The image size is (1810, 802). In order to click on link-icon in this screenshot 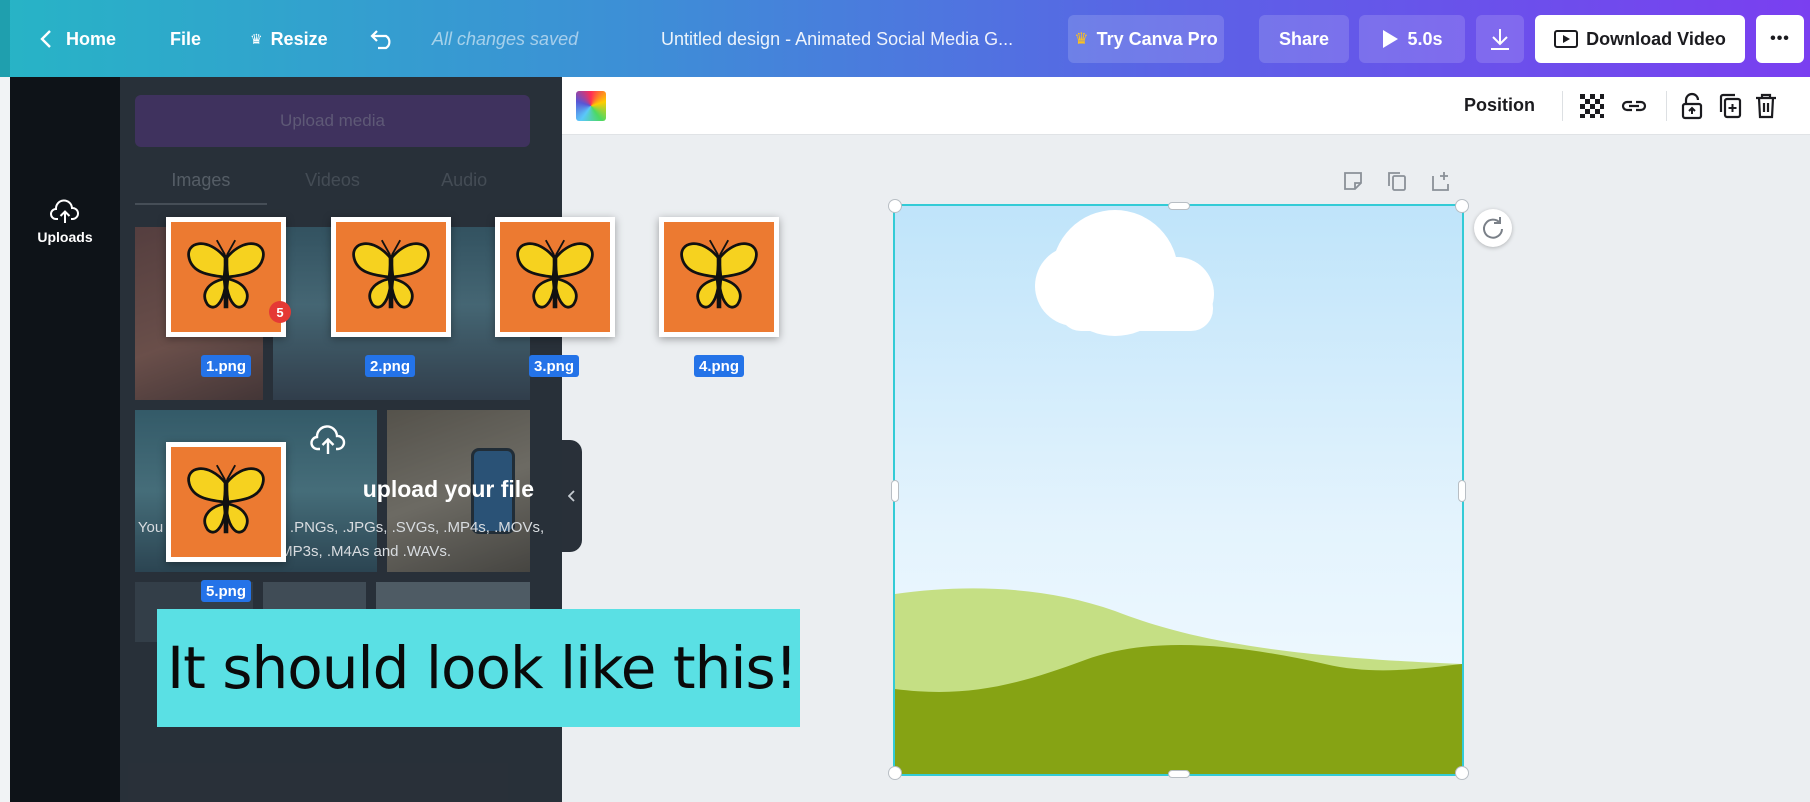, I will do `click(1634, 106)`.